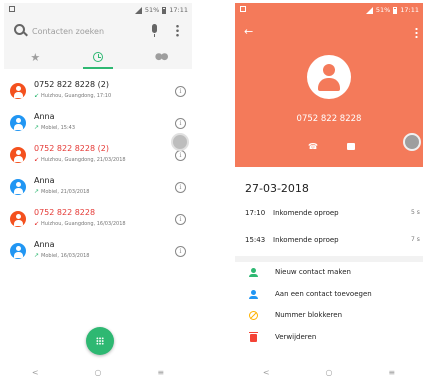  I want to click on call-detail: ↙ Huizhou, Guangdong, 21/03/2018, so click(80, 159).